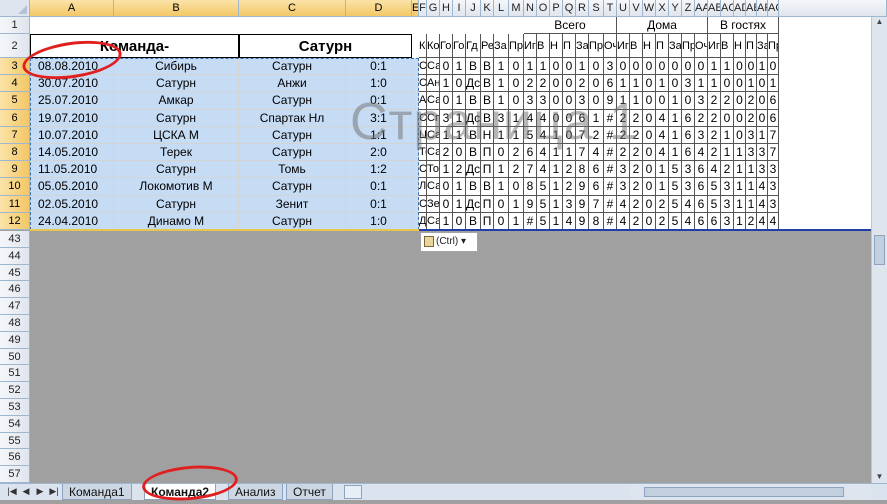 The width and height of the screenshot is (887, 504). What do you see at coordinates (176, 170) in the screenshot?
I see `cell-home-team: Сатурн` at bounding box center [176, 170].